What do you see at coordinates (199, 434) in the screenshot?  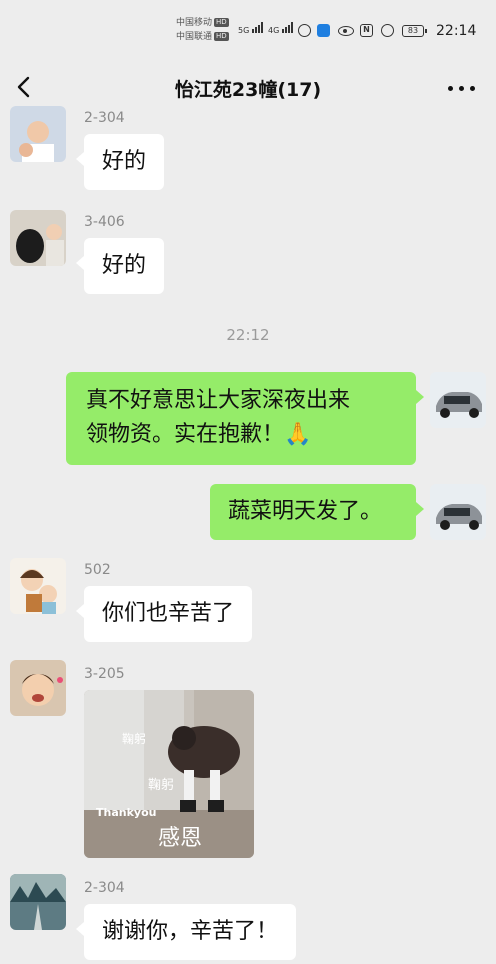 I see `message-text-line: 领物资。实在抱歉！🙏` at bounding box center [199, 434].